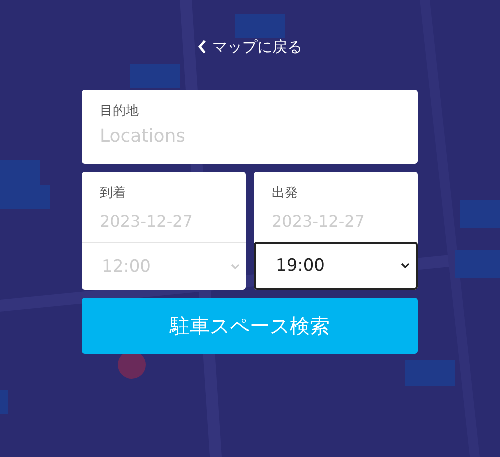  What do you see at coordinates (202, 47) in the screenshot?
I see `chevron-left-icon` at bounding box center [202, 47].